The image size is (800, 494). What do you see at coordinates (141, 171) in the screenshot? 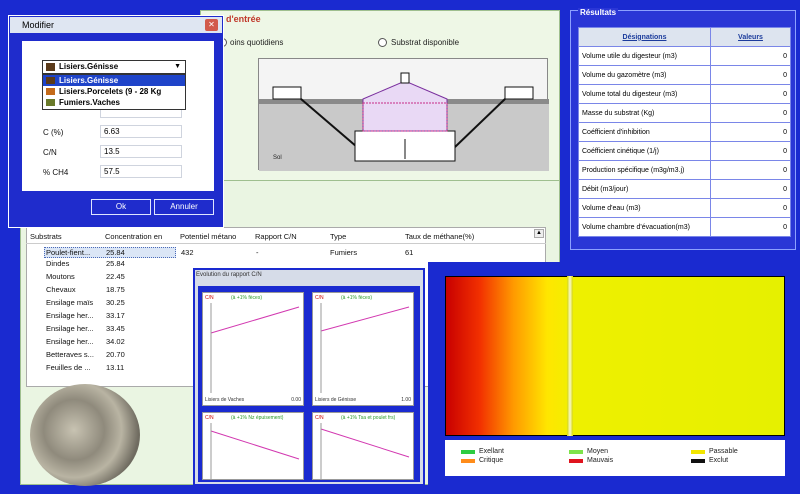
I see `field-ch4-input: 57.5` at bounding box center [141, 171].